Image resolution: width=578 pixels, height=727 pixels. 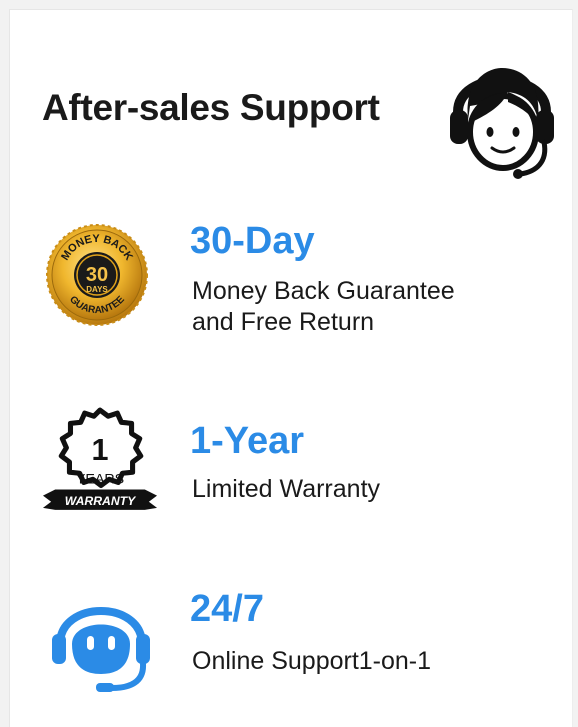 What do you see at coordinates (100, 479) in the screenshot?
I see `badge-years: YEARS` at bounding box center [100, 479].